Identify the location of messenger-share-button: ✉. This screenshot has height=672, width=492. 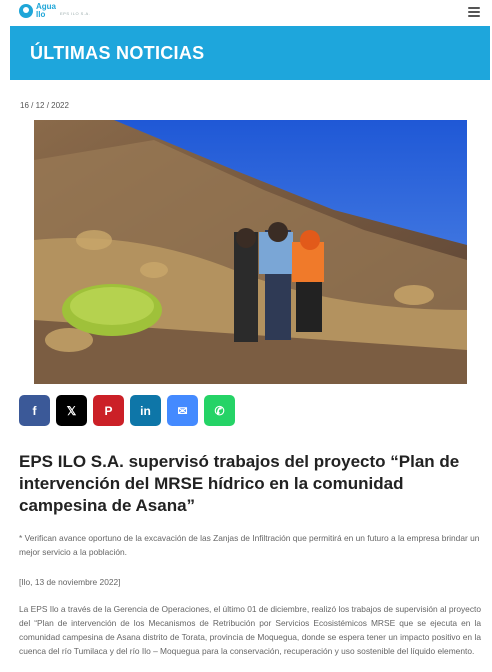
(182, 410).